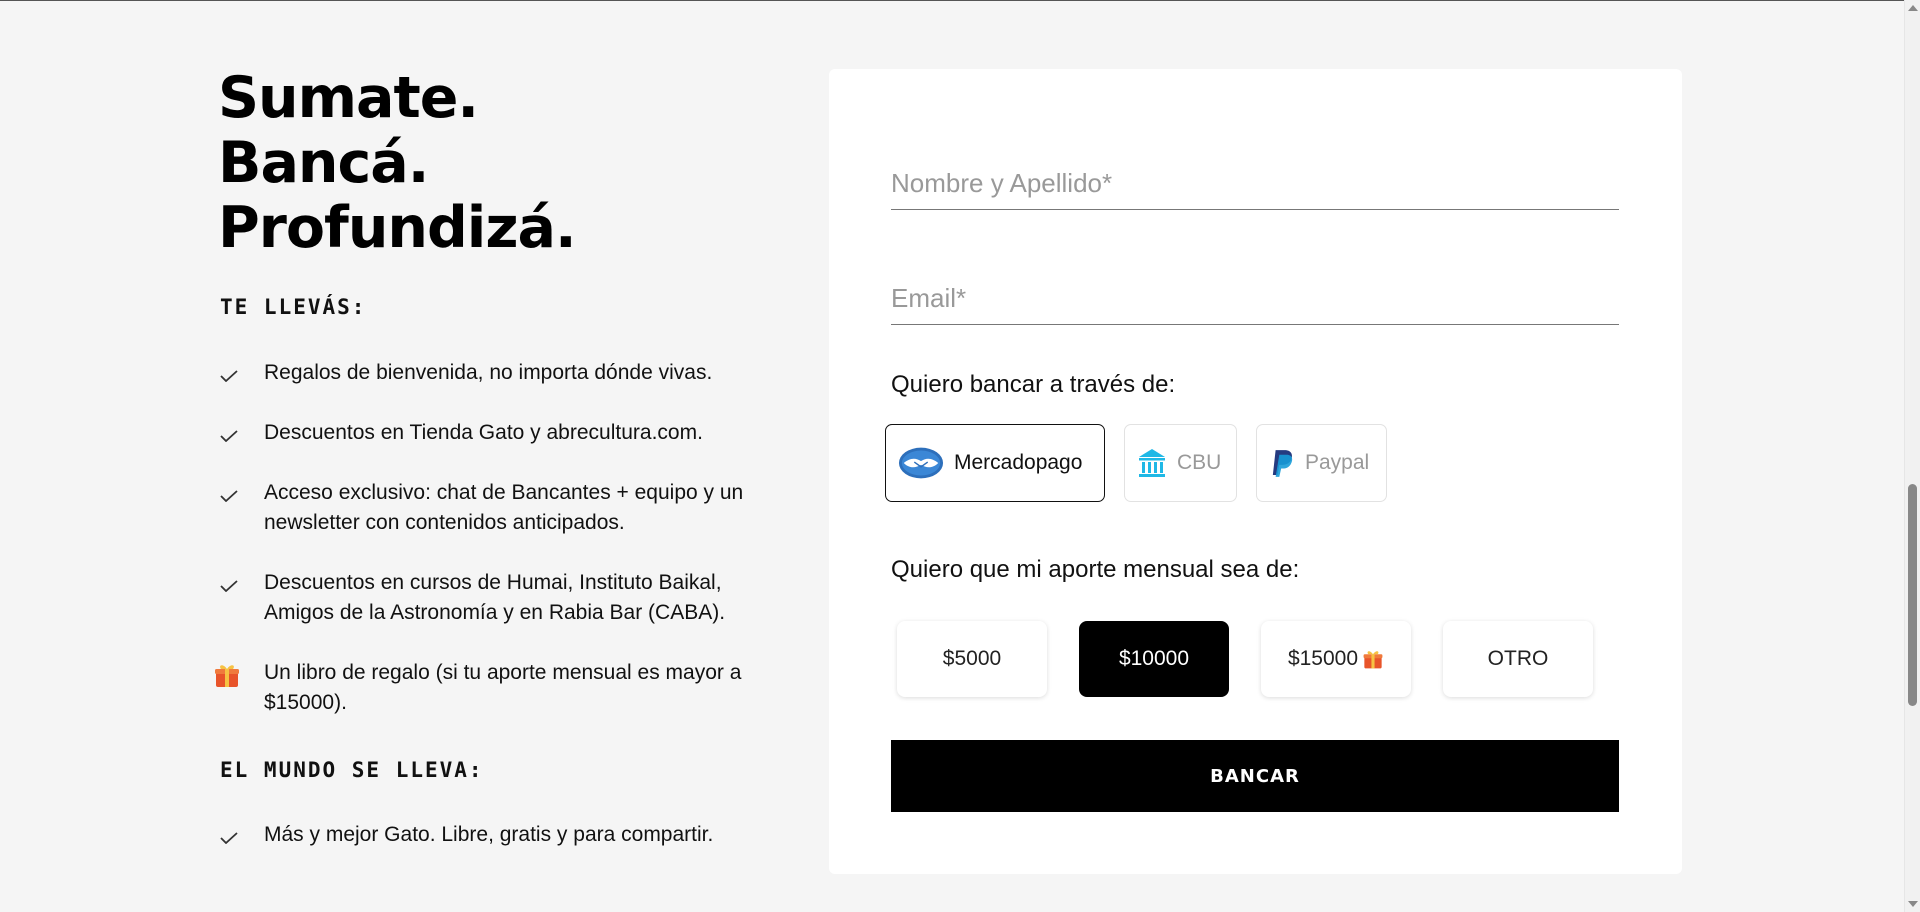 The image size is (1920, 912). Describe the element at coordinates (348, 98) in the screenshot. I see `headline-line-1: Sumate.` at that location.